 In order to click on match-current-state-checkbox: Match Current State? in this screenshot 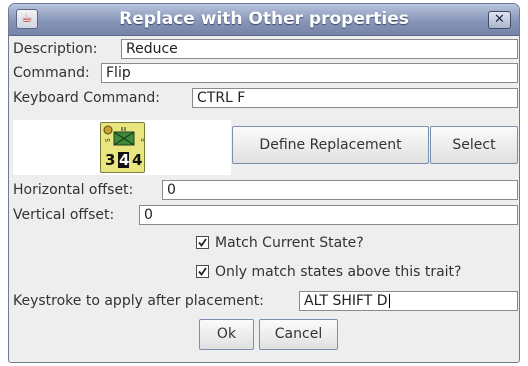, I will do `click(280, 243)`.